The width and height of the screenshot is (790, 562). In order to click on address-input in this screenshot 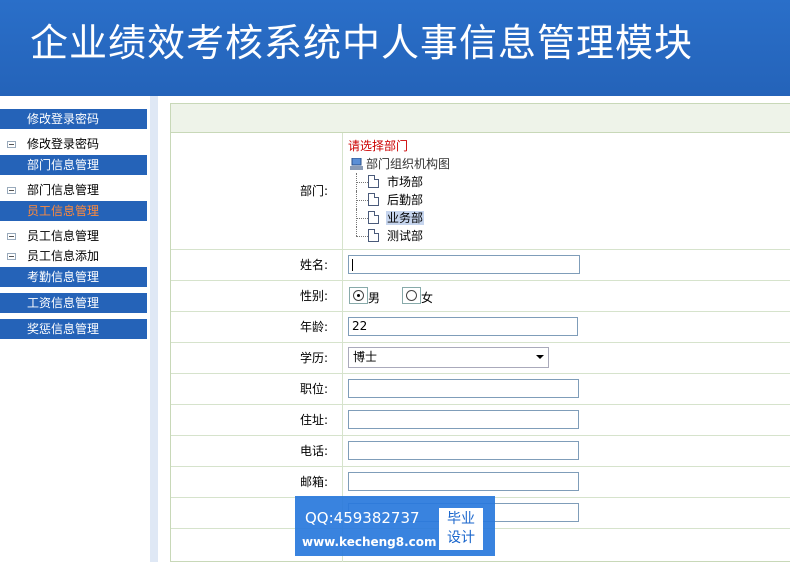, I will do `click(463, 419)`.